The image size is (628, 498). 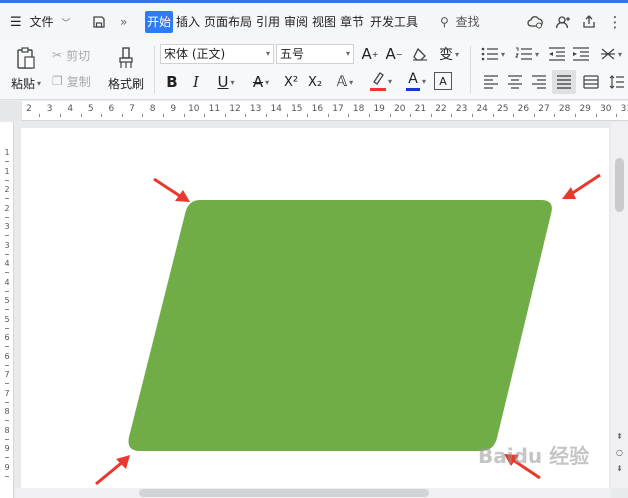 I want to click on vertical-scroll-thumb, so click(x=619, y=185).